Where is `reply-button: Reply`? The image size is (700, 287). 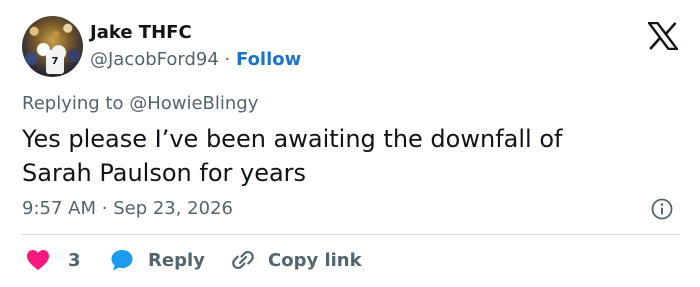
reply-button: Reply is located at coordinates (157, 260).